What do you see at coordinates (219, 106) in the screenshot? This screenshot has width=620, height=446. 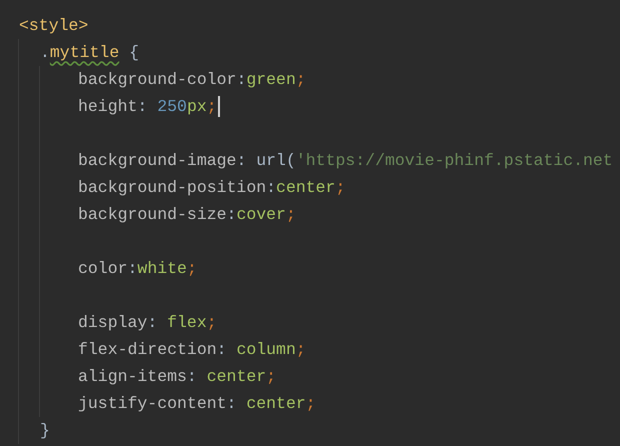 I see `text-cursor` at bounding box center [219, 106].